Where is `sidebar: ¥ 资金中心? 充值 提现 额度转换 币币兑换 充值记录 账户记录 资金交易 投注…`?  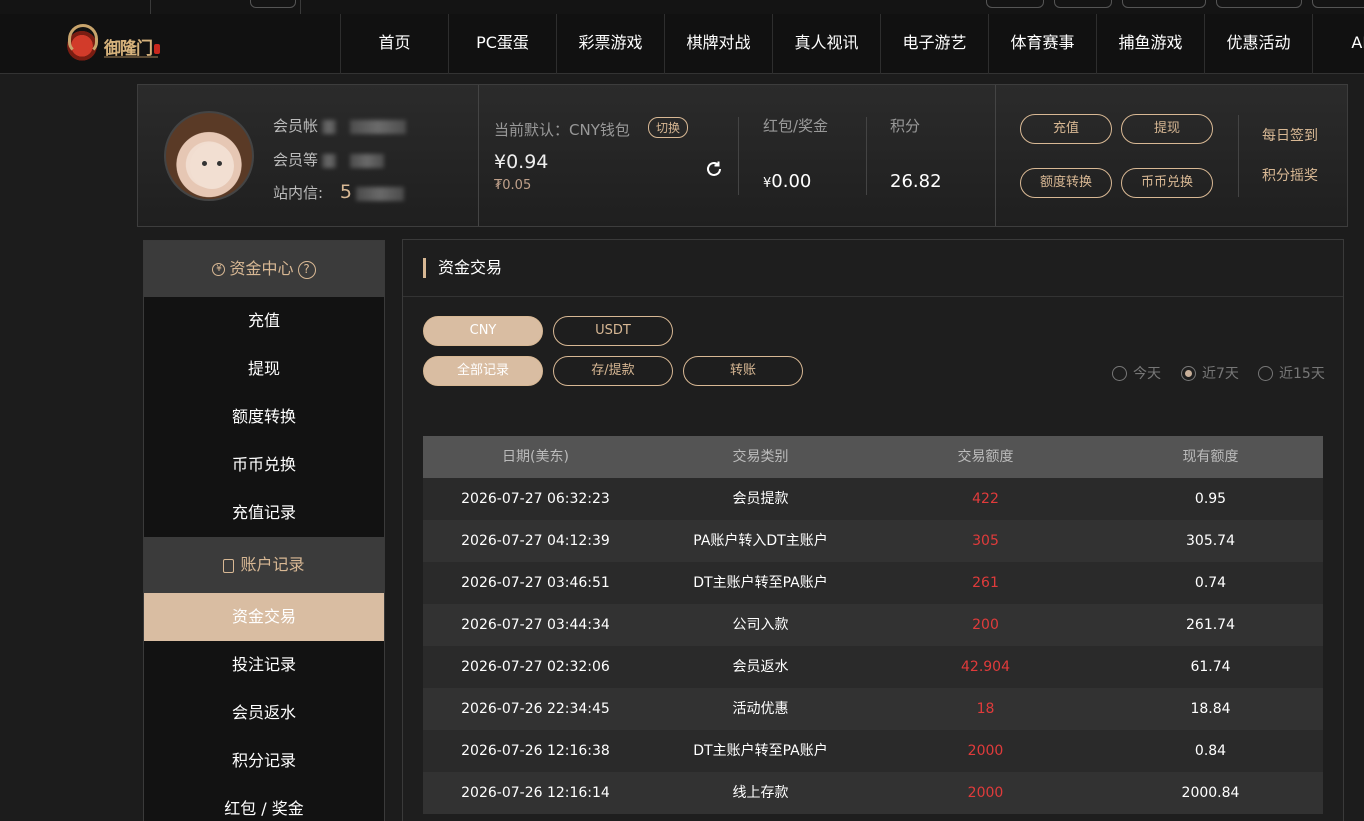
sidebar: ¥ 资金中心? 充值 提现 额度转换 币币兑换 充值记录 账户记录 资金交易 投注… is located at coordinates (264, 530).